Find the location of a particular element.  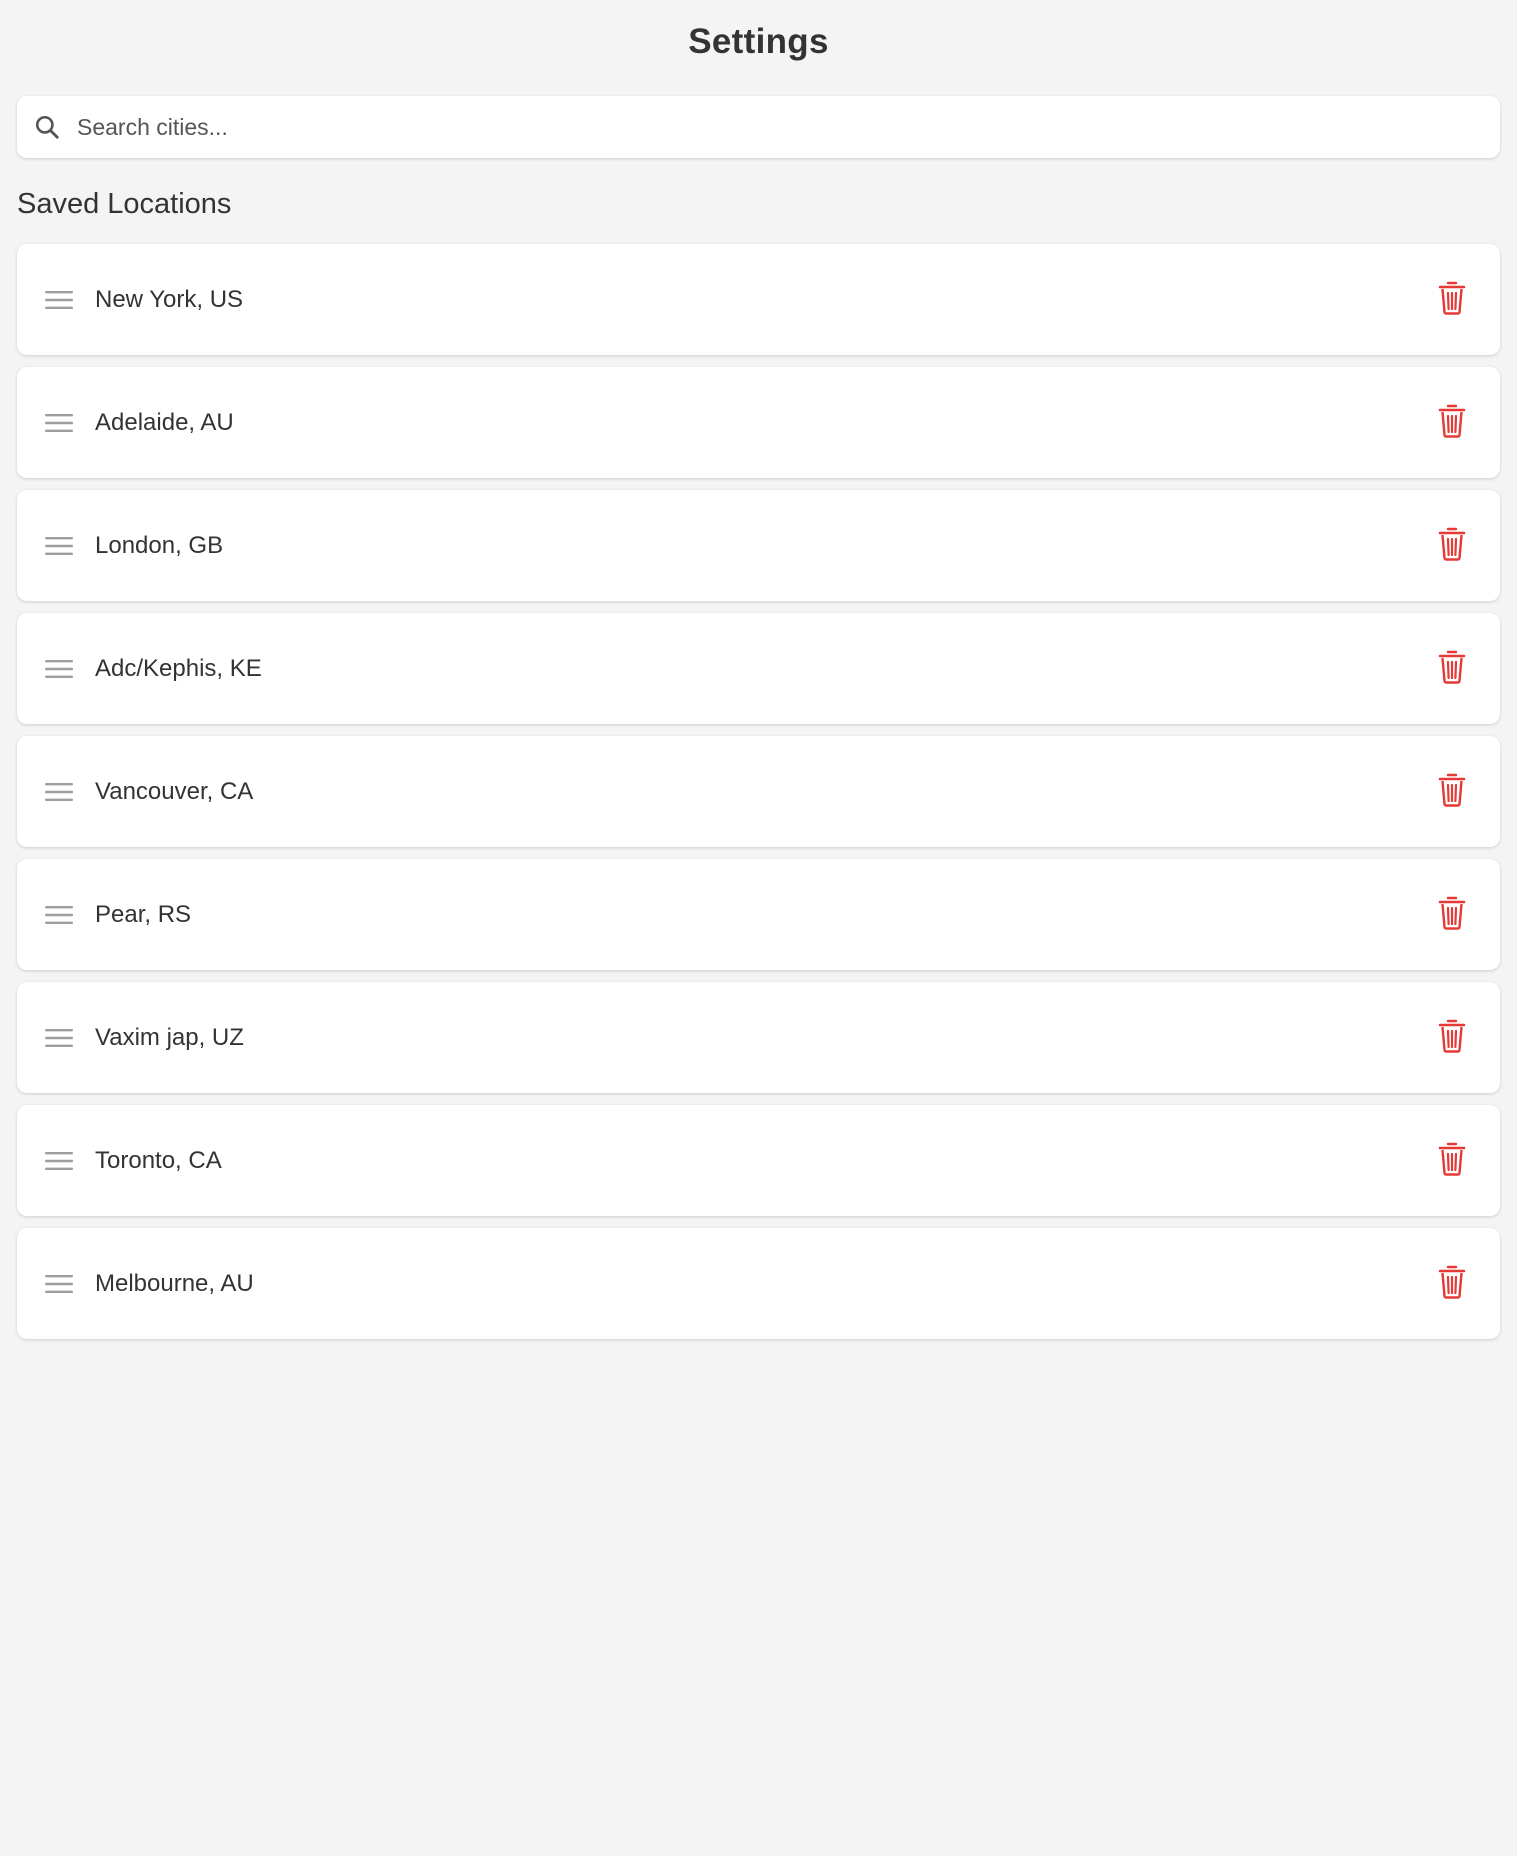

location-item: Vaxim jap, UZ is located at coordinates (758, 1037).